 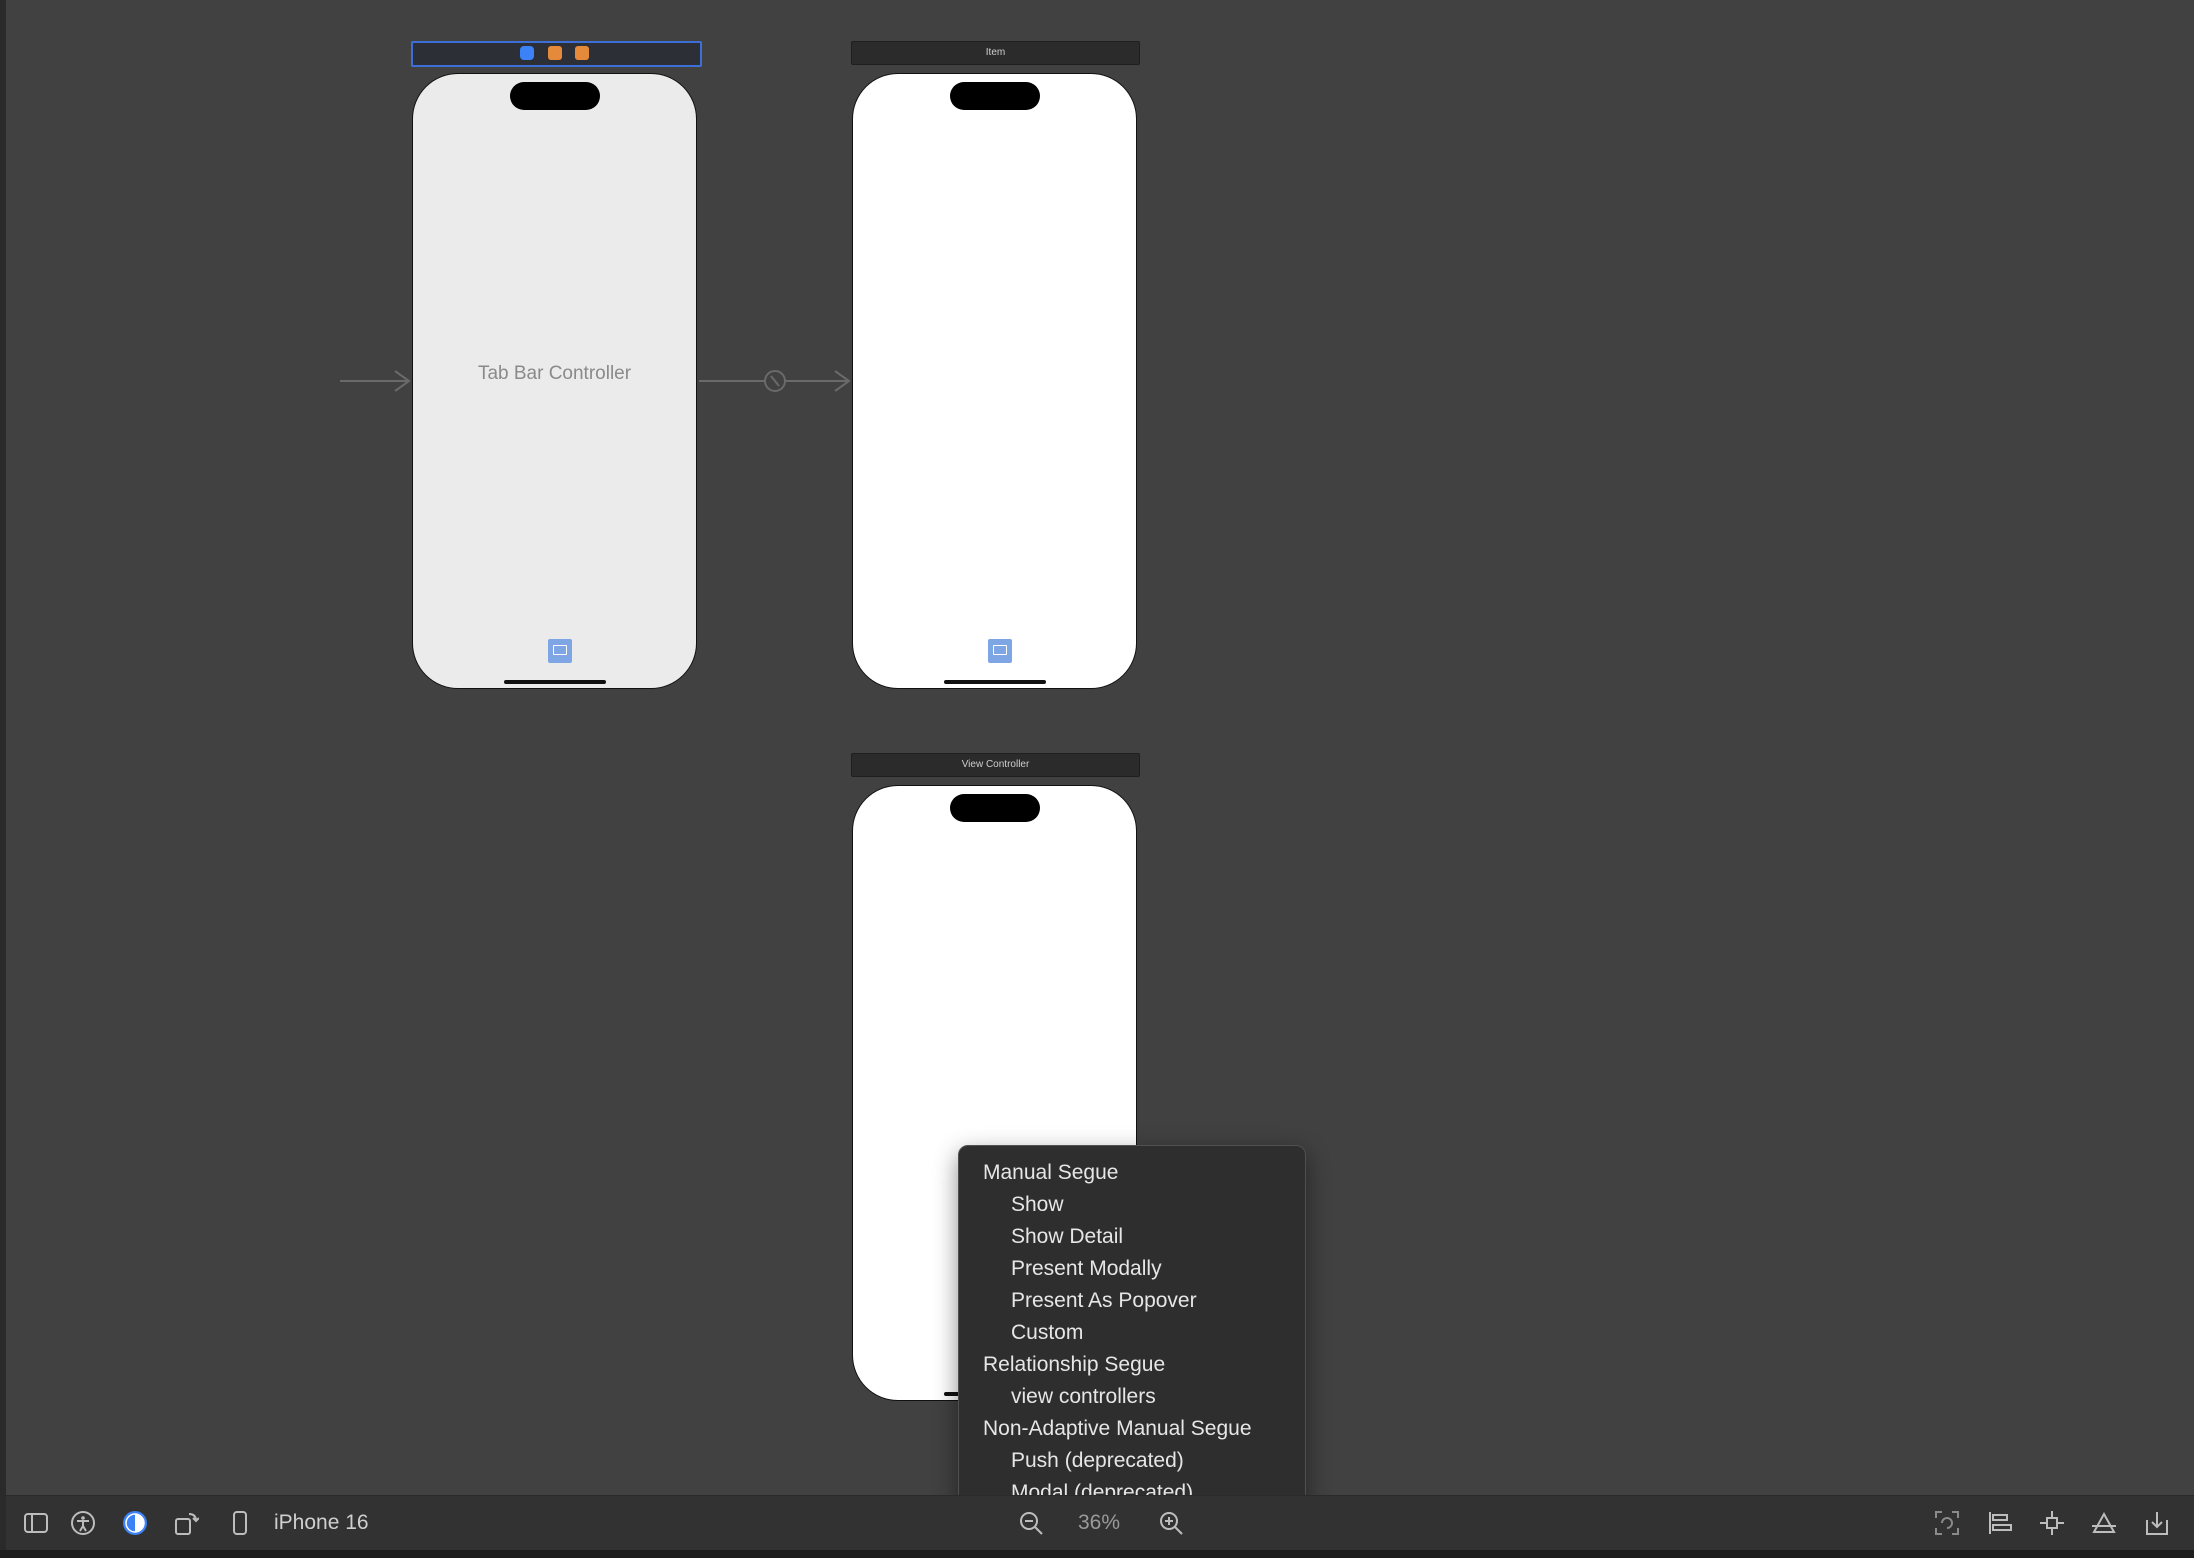 I want to click on window-bottom-edge, so click(x=1097, y=1554).